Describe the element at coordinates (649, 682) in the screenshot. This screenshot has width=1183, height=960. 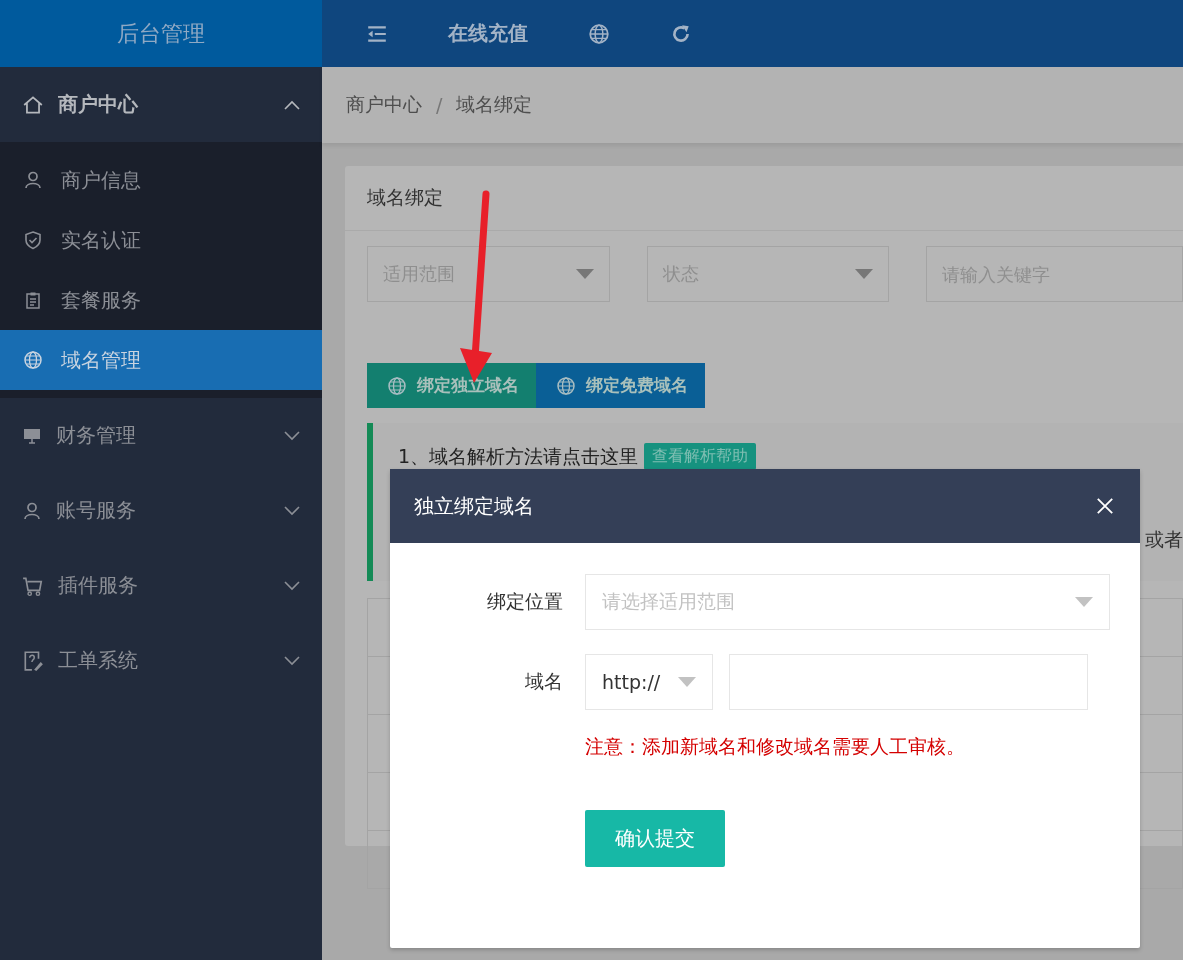
I see `protocol-select: http://` at that location.